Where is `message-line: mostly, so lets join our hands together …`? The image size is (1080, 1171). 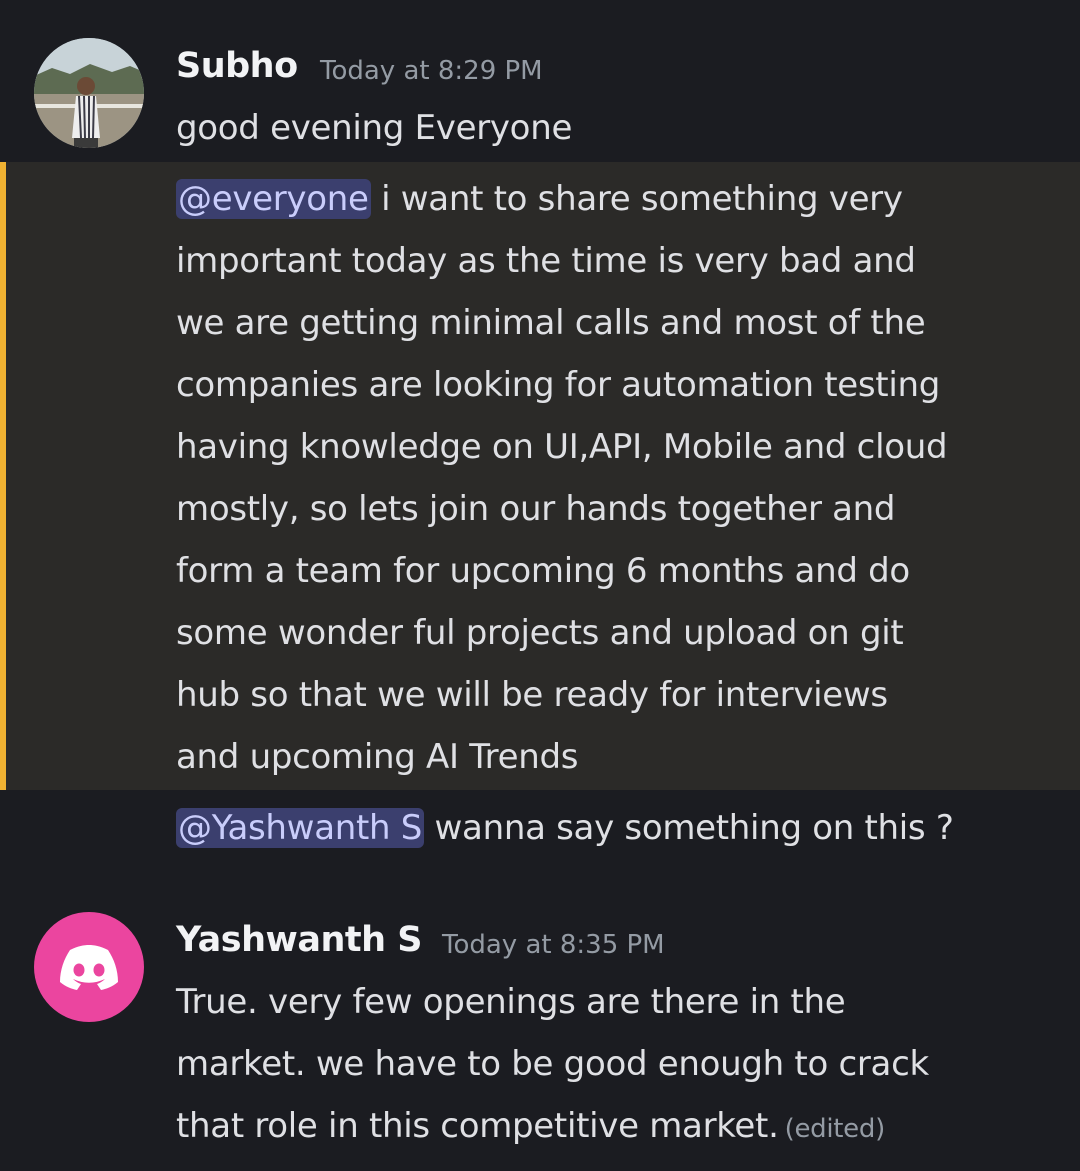 message-line: mostly, so lets join our hands together … is located at coordinates (536, 509).